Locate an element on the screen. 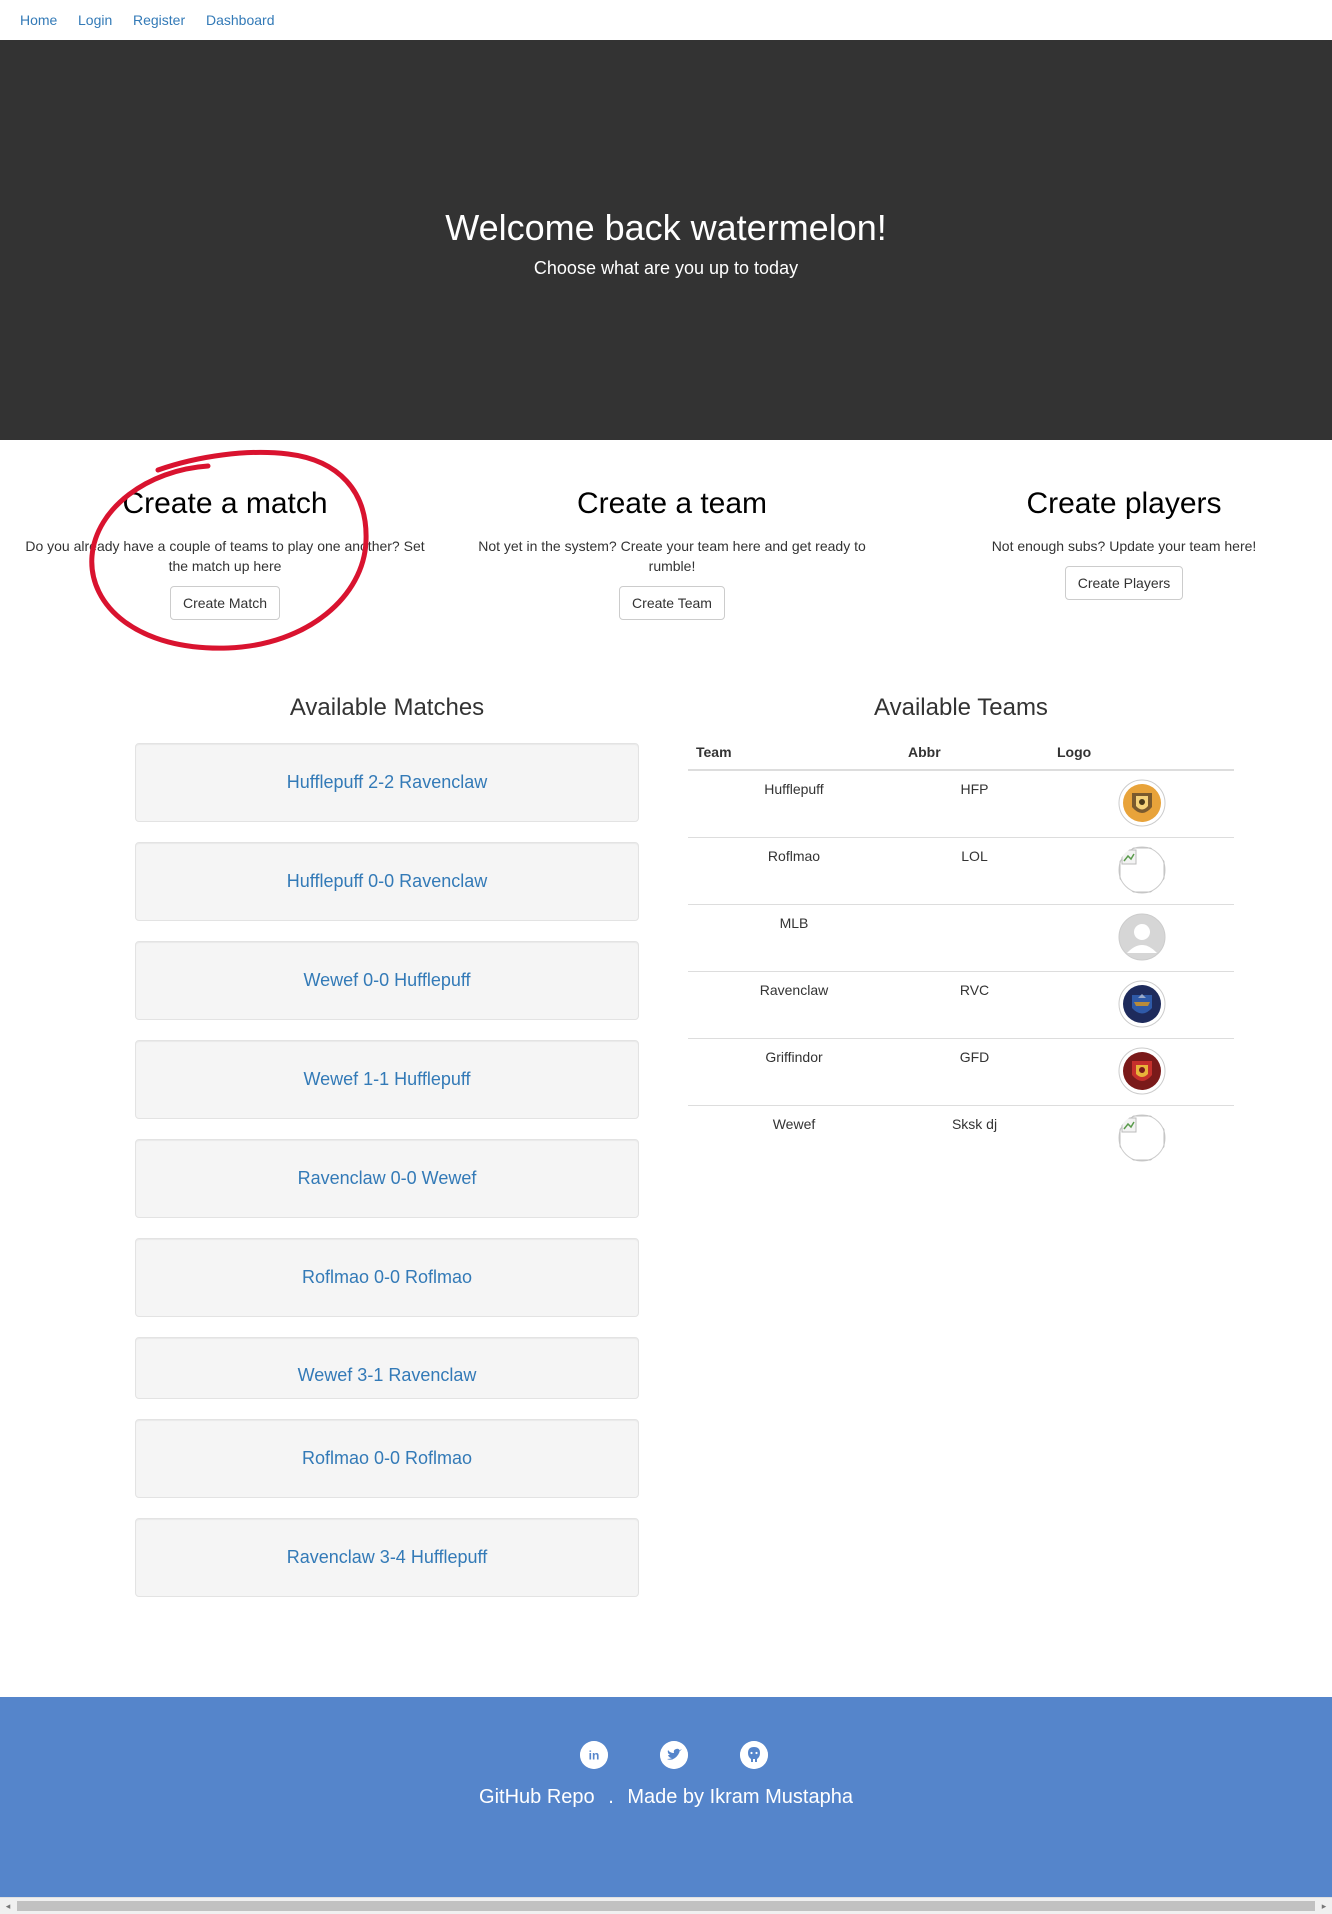  match-card: Ravenclaw 0-0 Wewef is located at coordinates (387, 1178).